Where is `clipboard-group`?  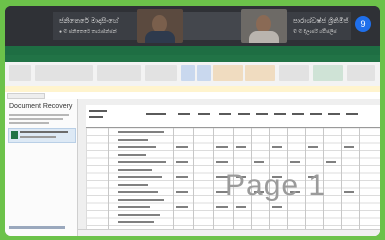
clipboard-group is located at coordinates (20, 73).